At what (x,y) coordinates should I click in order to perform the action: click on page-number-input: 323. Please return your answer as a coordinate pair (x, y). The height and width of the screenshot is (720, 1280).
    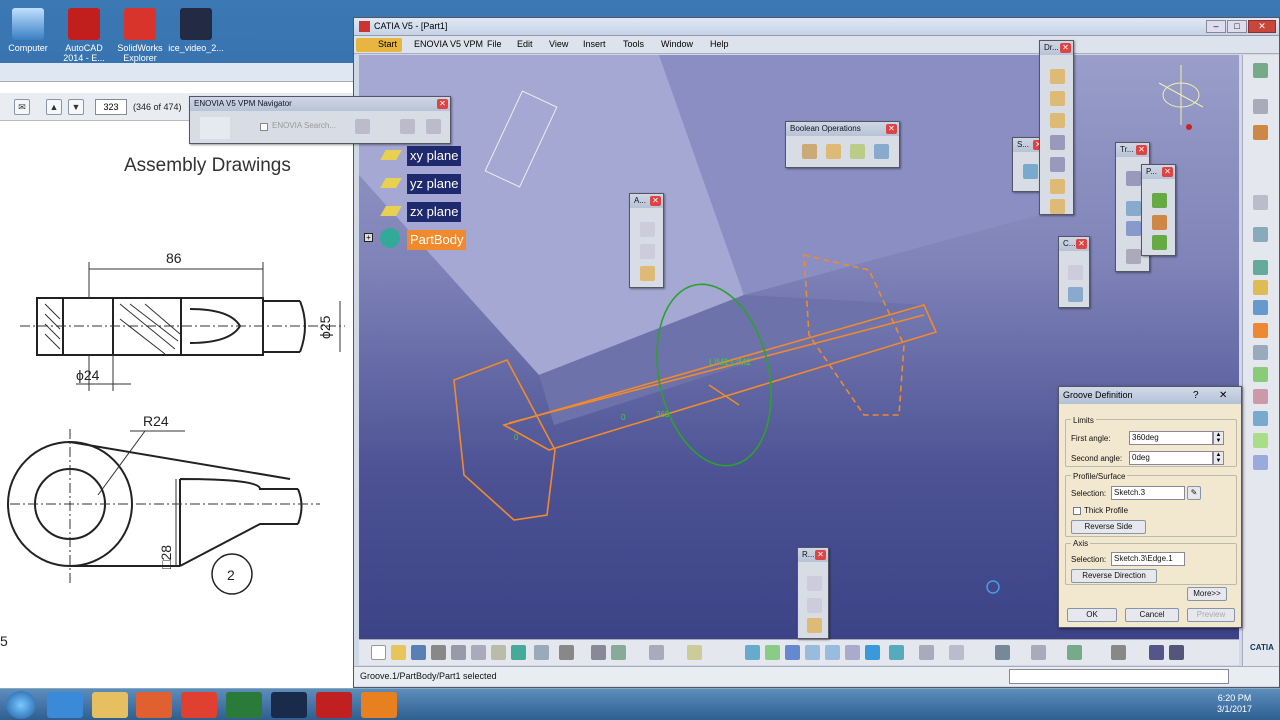
    Looking at the image, I should click on (111, 107).